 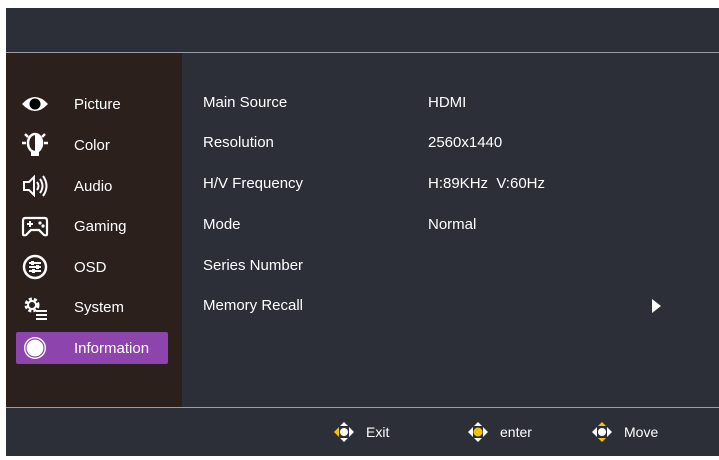 What do you see at coordinates (112, 348) in the screenshot?
I see `sidebar-item-label: Information` at bounding box center [112, 348].